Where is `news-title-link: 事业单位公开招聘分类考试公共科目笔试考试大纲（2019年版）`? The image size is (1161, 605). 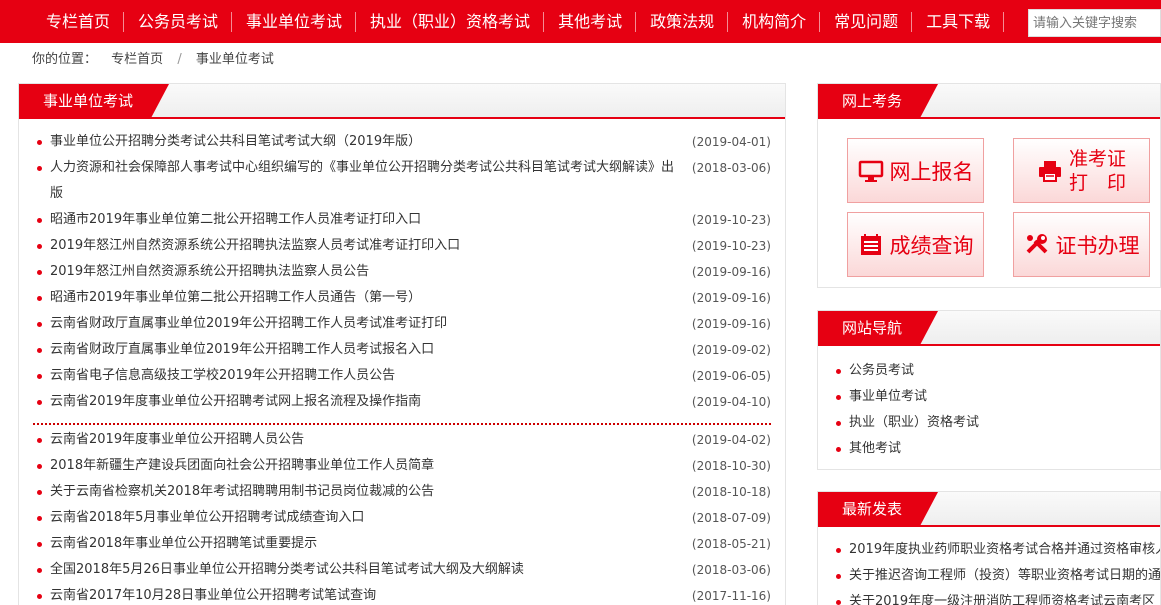 news-title-link: 事业单位公开招聘分类考试公共科目笔试考试大纲（2019年版） is located at coordinates (371, 142).